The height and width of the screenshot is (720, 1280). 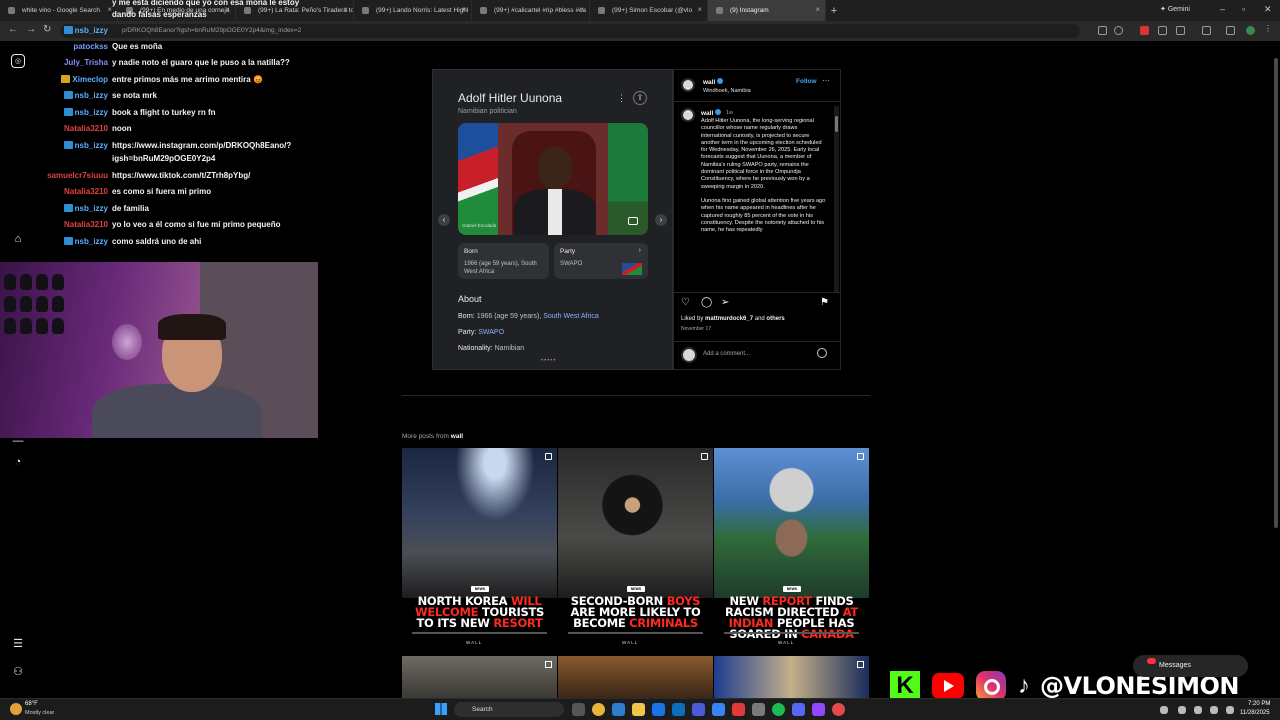 What do you see at coordinates (618, 709) in the screenshot?
I see `edge-icon` at bounding box center [618, 709].